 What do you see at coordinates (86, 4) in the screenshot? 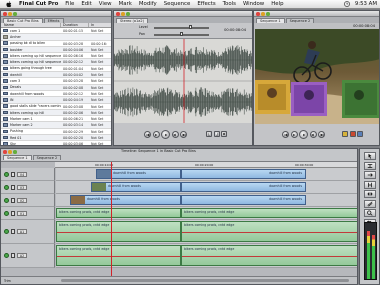
I see `menu-edit: Edit` at bounding box center [86, 4].